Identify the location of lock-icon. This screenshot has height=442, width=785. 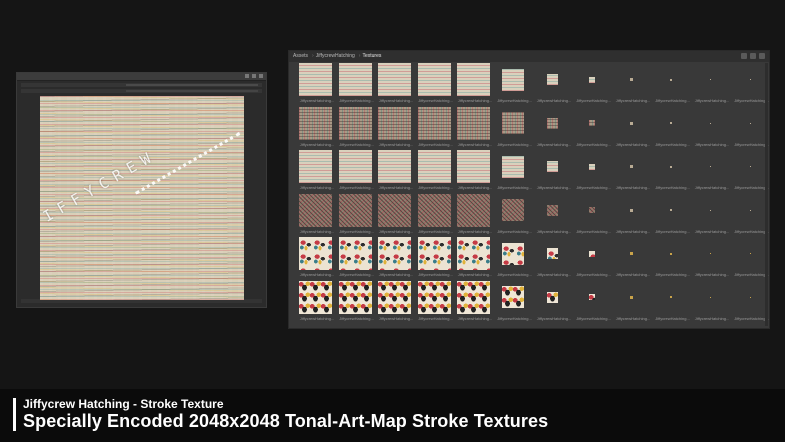
(744, 56).